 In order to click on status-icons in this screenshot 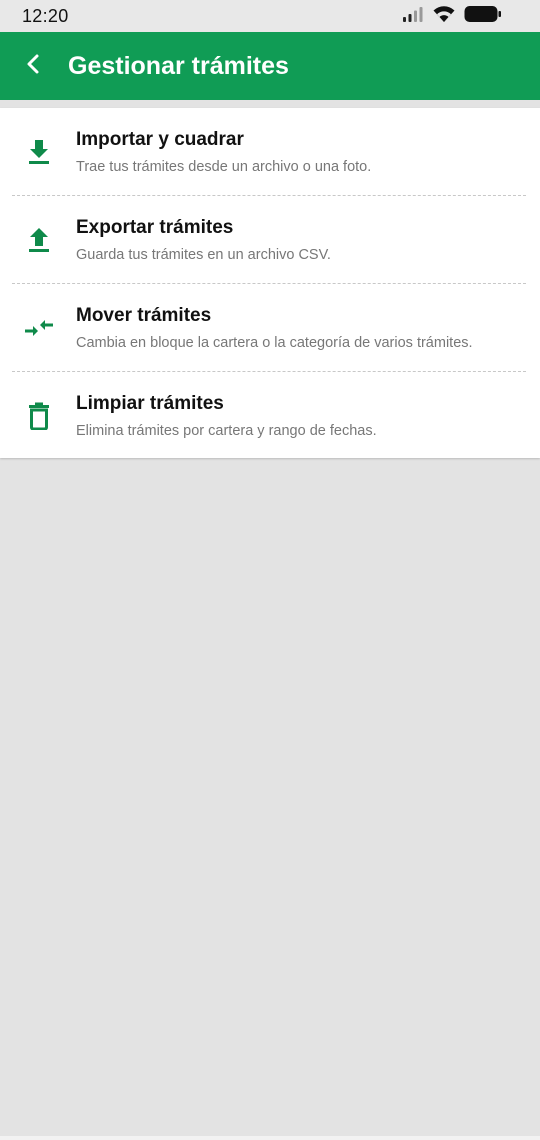, I will do `click(452, 16)`.